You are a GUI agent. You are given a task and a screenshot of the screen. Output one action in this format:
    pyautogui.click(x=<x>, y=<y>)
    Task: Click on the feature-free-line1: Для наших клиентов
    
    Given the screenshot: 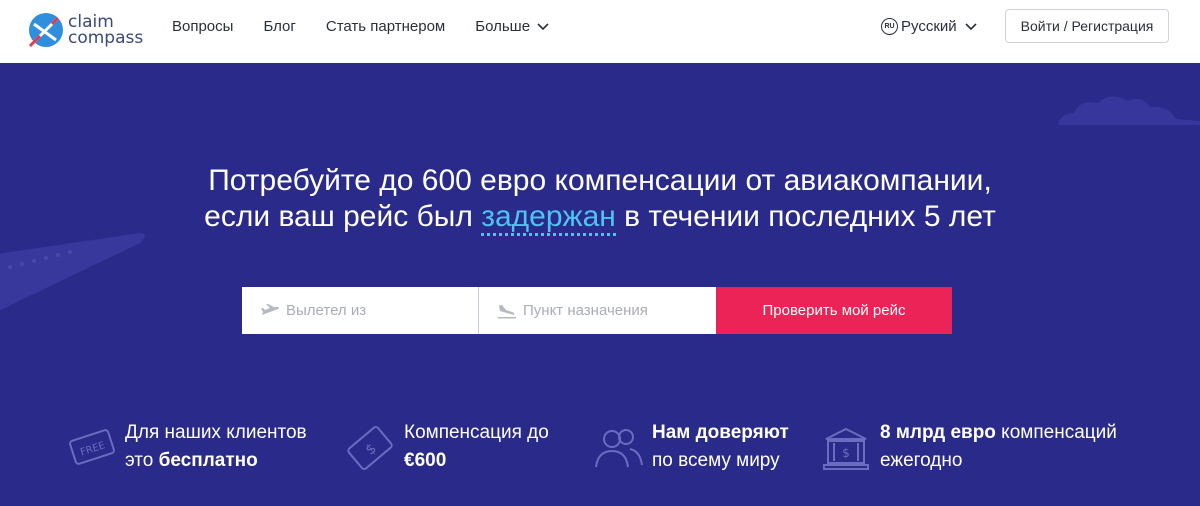 What is the action you would take?
    pyautogui.click(x=216, y=432)
    